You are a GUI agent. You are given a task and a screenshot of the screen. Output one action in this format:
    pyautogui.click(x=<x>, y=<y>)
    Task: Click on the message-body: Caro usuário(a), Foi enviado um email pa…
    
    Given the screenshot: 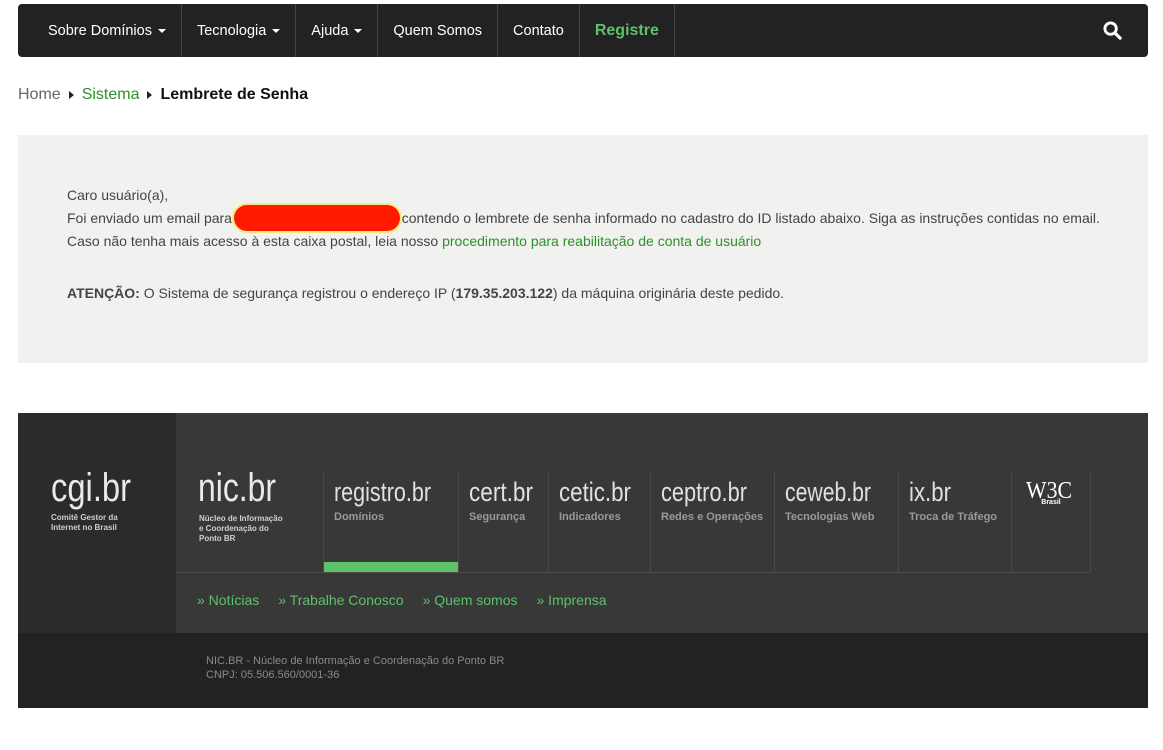 What is the action you would take?
    pyautogui.click(x=597, y=218)
    